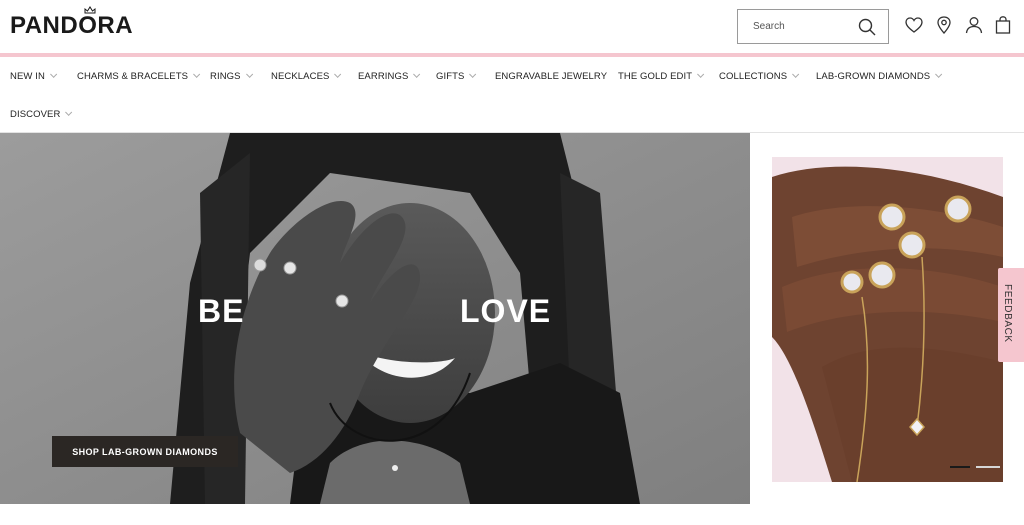 Image resolution: width=1024 pixels, height=525 pixels. What do you see at coordinates (221, 311) in the screenshot?
I see `hero-text-be: BE` at bounding box center [221, 311].